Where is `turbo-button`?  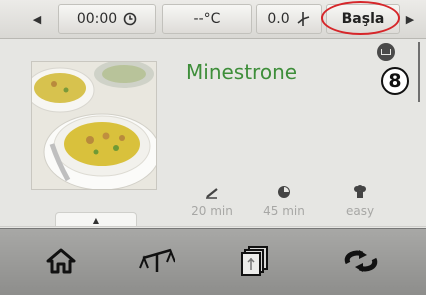 turbo-button is located at coordinates (361, 261).